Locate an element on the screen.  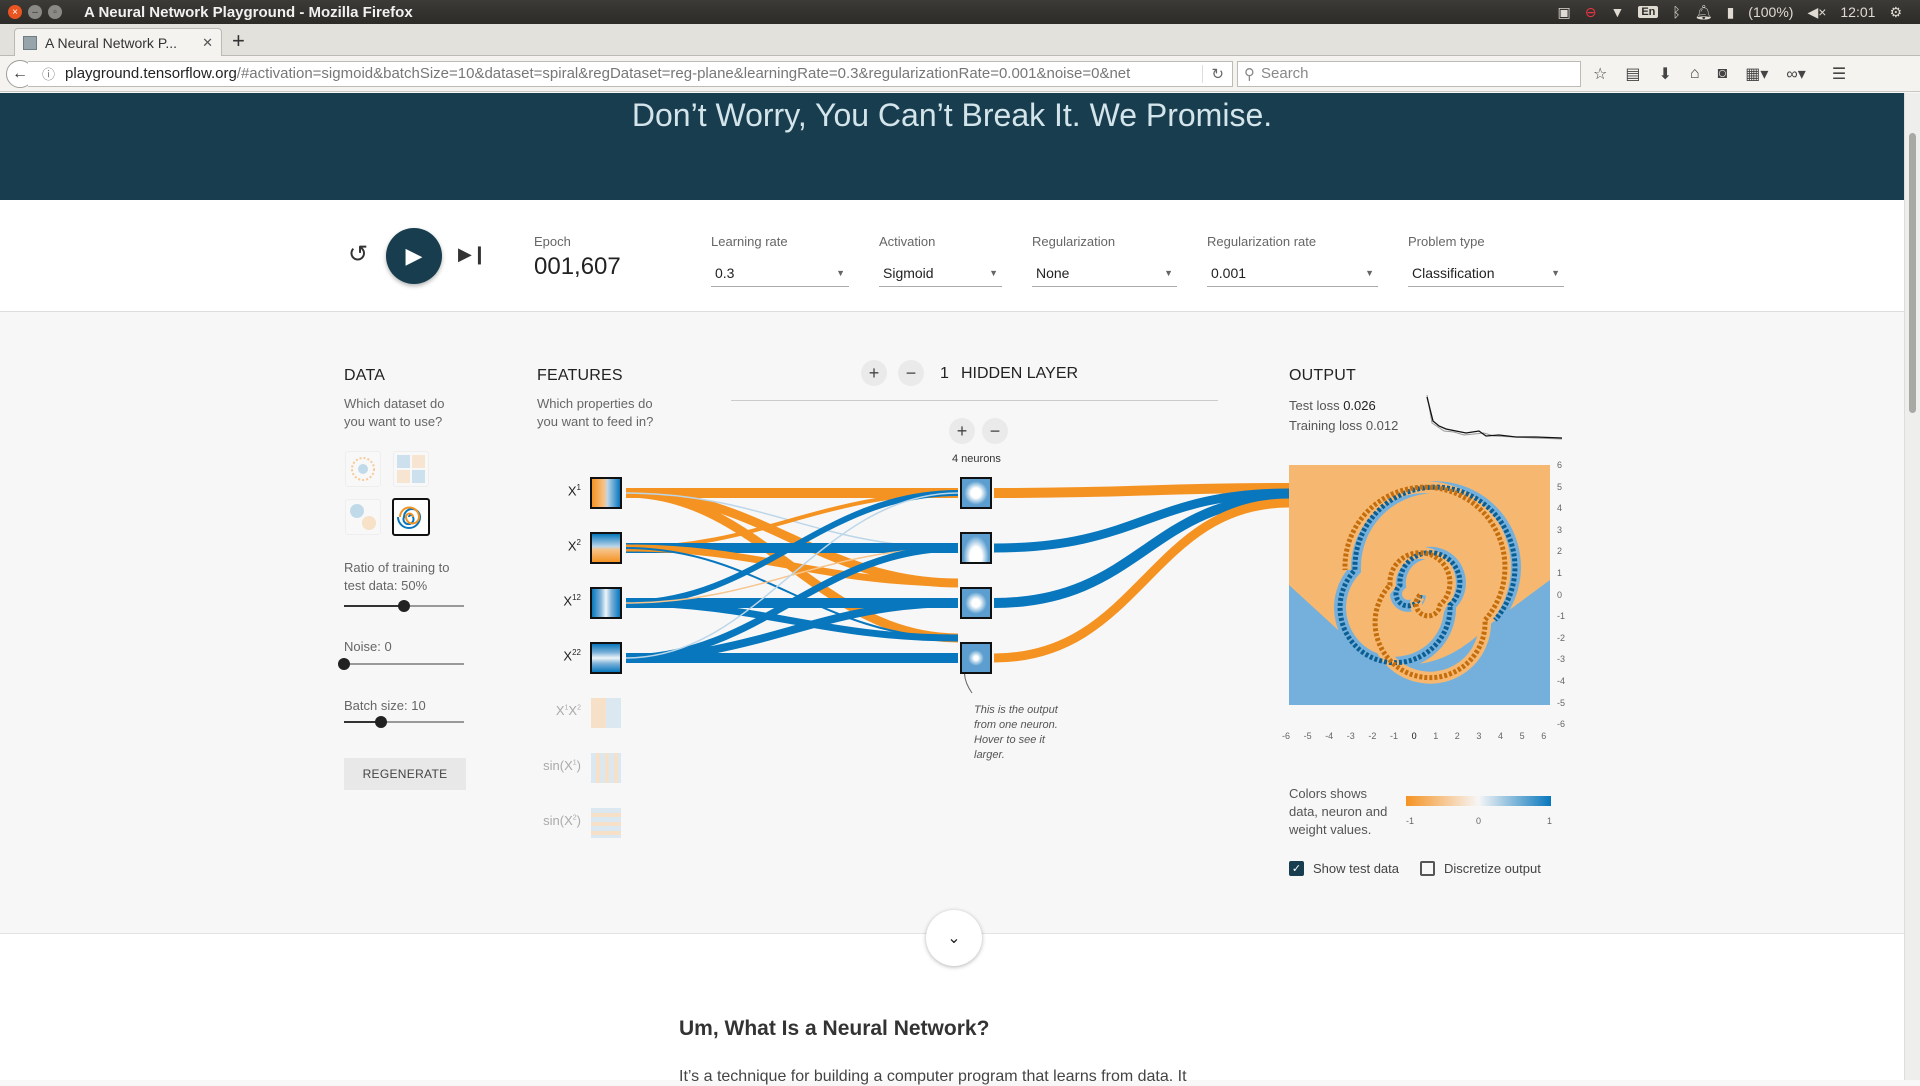
test-loss: Test loss 0.026 is located at coordinates (1332, 405).